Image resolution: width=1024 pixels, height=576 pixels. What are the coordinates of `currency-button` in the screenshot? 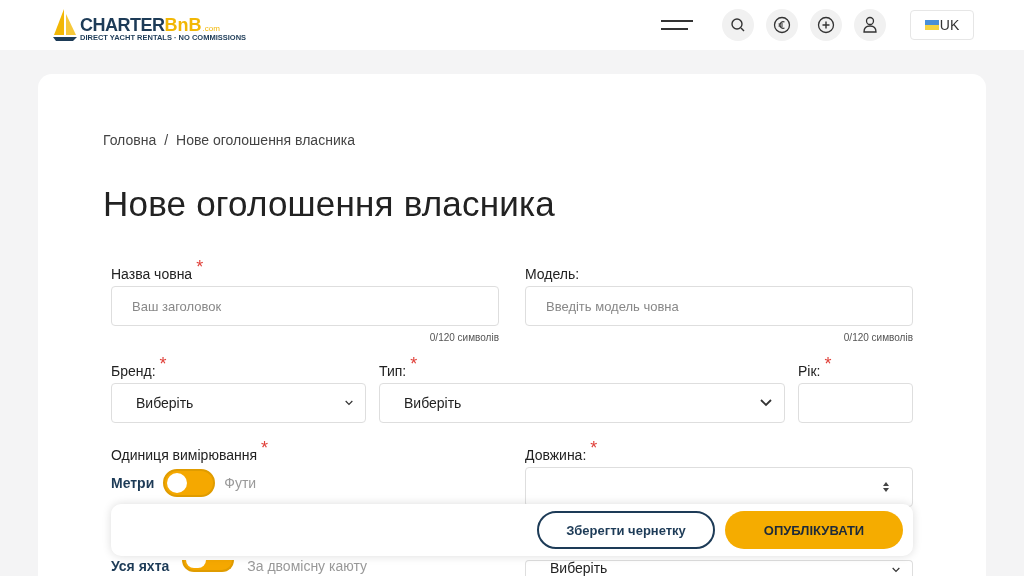 It's located at (782, 25).